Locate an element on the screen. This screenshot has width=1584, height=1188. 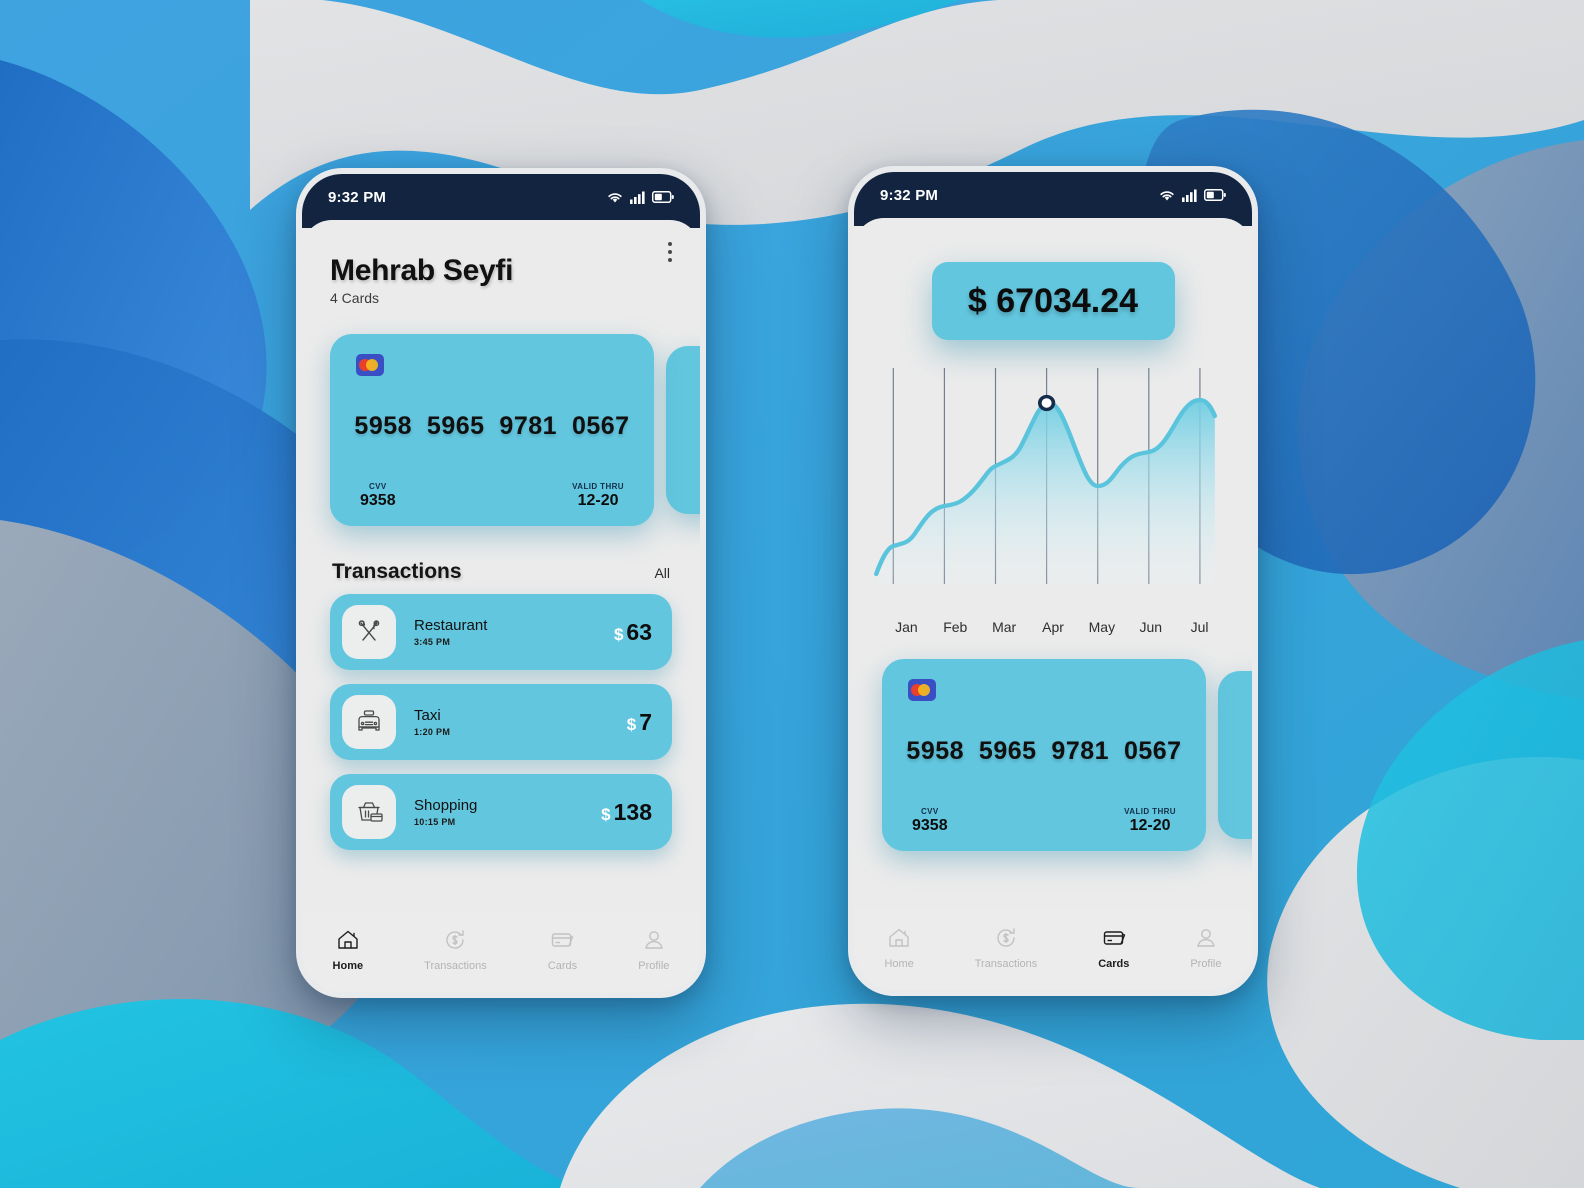
chart-svg is located at coordinates (1046, 476).